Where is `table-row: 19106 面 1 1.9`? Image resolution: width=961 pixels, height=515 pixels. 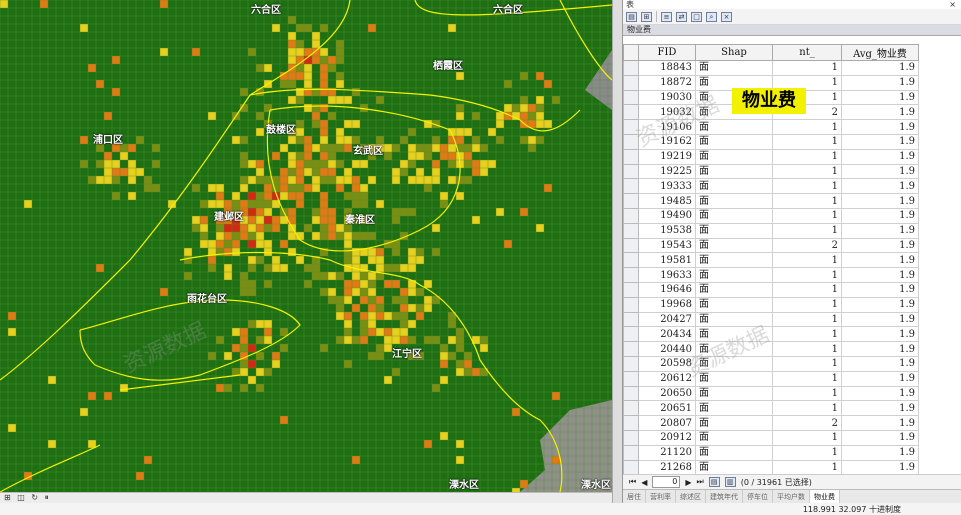
table-row: 19106 面 1 1.9 is located at coordinates (771, 127).